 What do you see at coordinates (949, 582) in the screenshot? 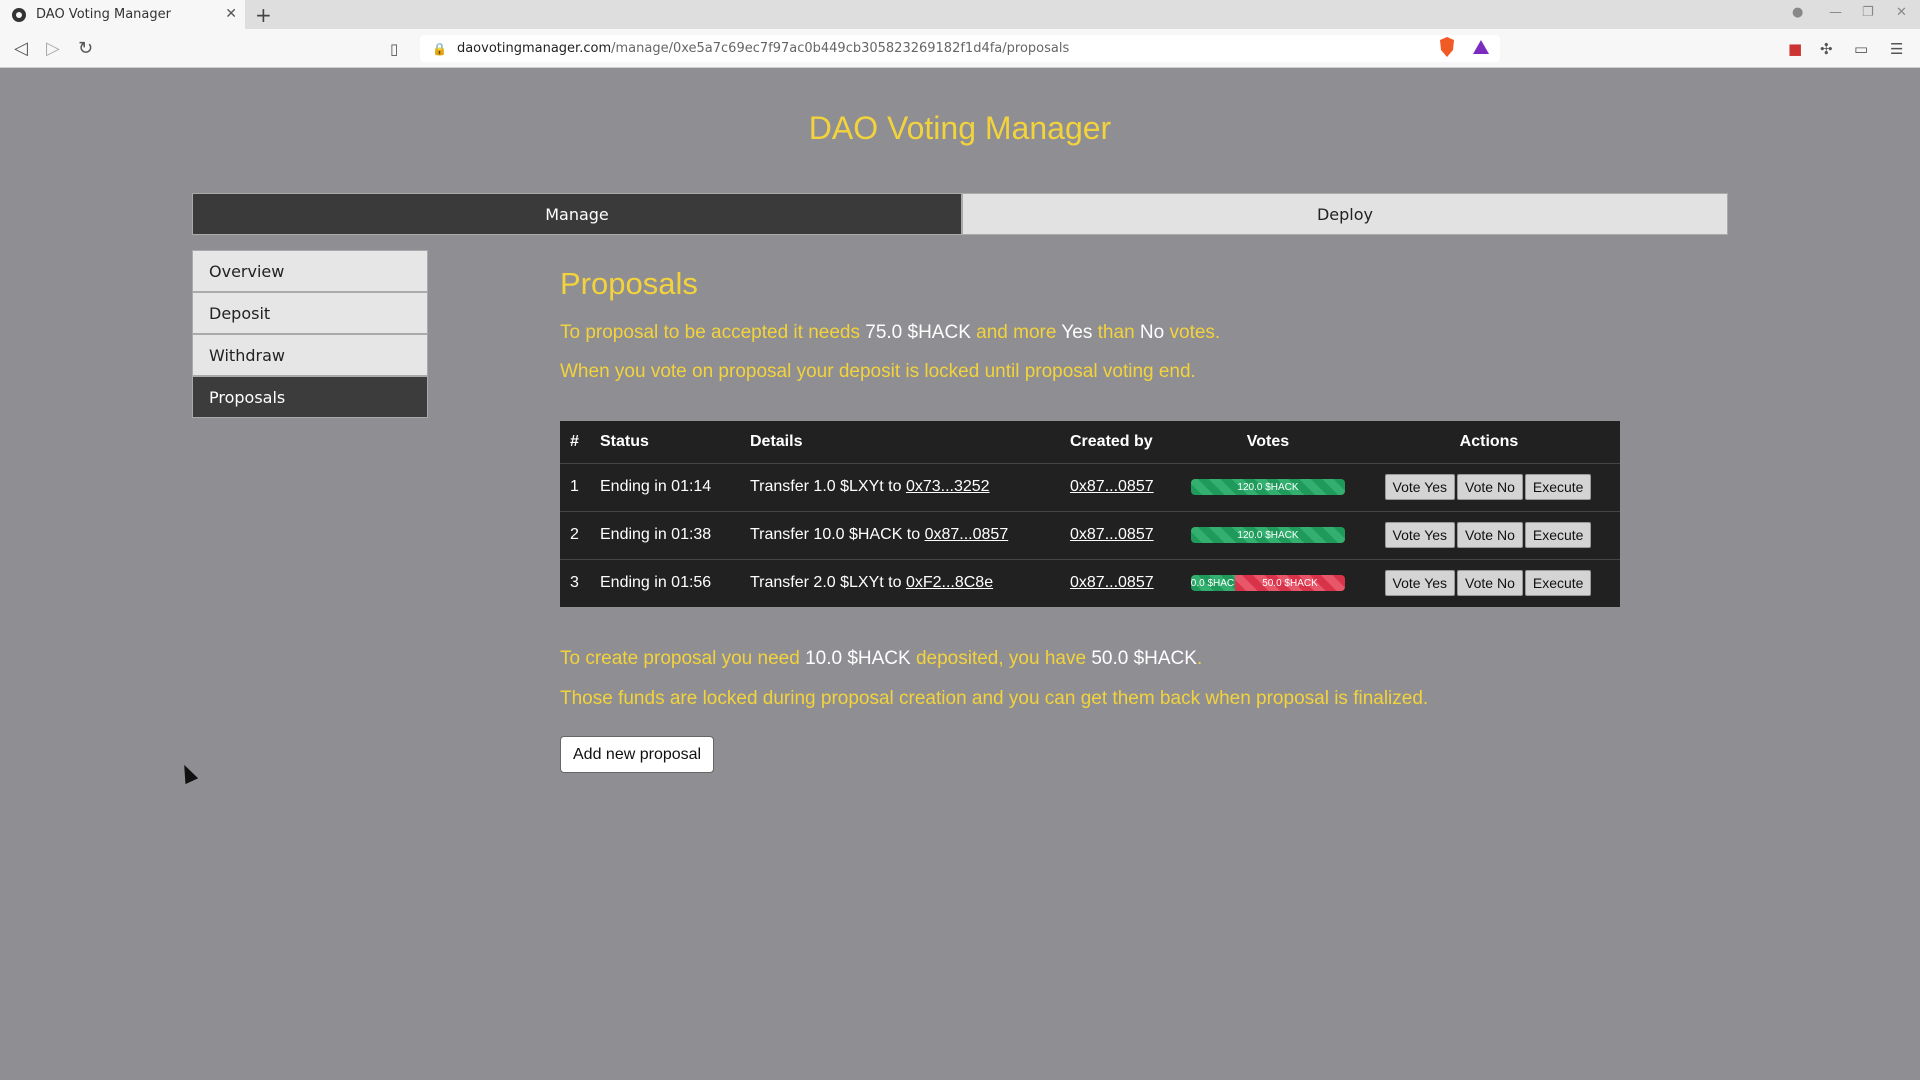
I see `recipient-address-link: 0xF2...8C8e` at bounding box center [949, 582].